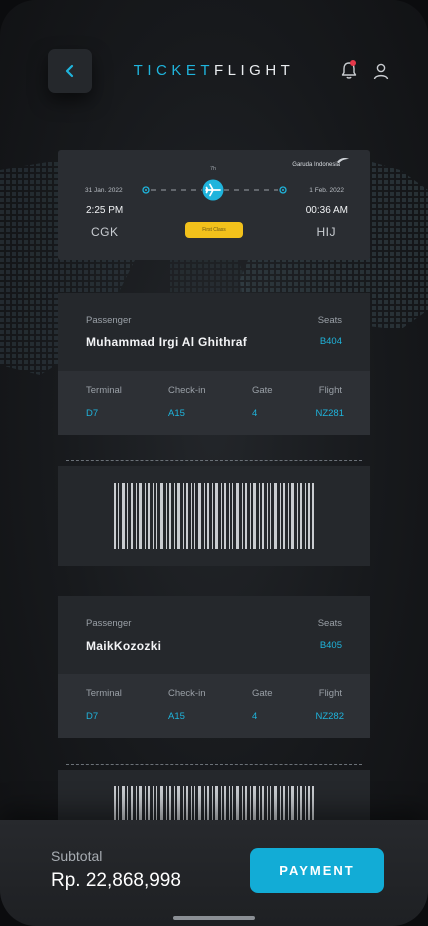 The height and width of the screenshot is (926, 428). Describe the element at coordinates (317, 870) in the screenshot. I see `payment-button: PAYMENT` at that location.